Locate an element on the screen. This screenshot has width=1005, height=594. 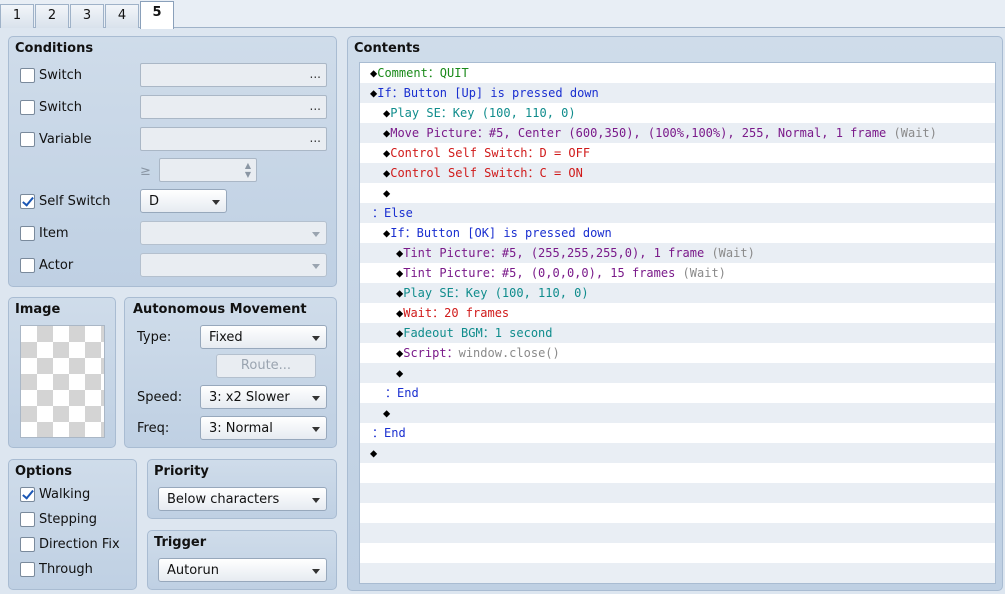
priority-value: Below characters is located at coordinates (223, 499).